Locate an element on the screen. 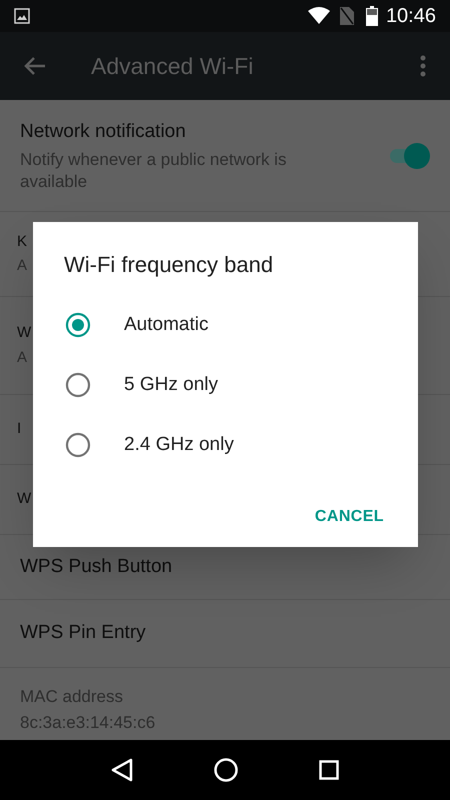 The width and height of the screenshot is (450, 800). image-notification-icon is located at coordinates (22, 16).